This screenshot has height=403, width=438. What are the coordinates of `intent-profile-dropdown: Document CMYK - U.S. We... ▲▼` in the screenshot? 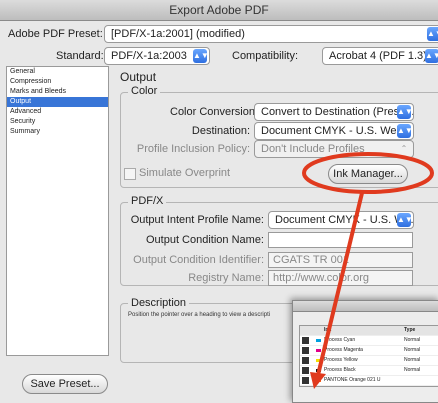 It's located at (341, 220).